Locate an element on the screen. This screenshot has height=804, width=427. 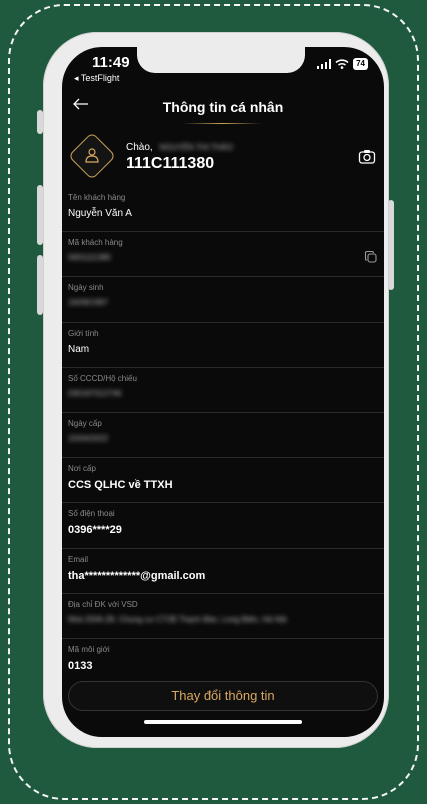
field-label: Ngày cấp is located at coordinates (85, 423).